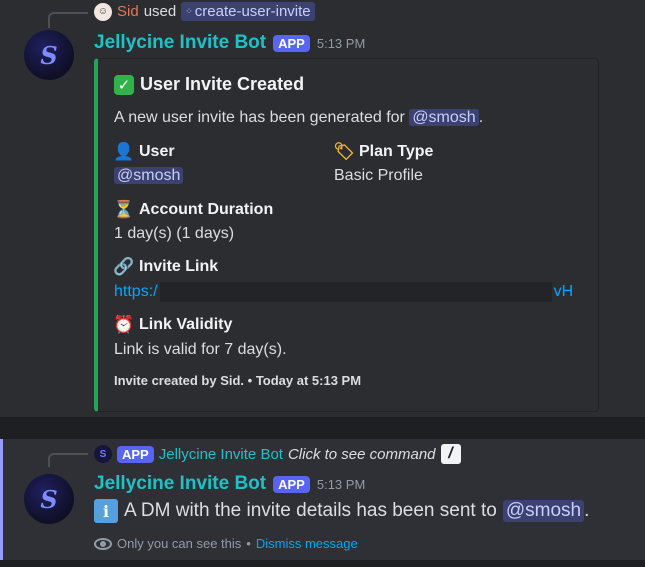 This screenshot has height=567, width=645. I want to click on field-link-validity-label: Link Validity, so click(186, 324).